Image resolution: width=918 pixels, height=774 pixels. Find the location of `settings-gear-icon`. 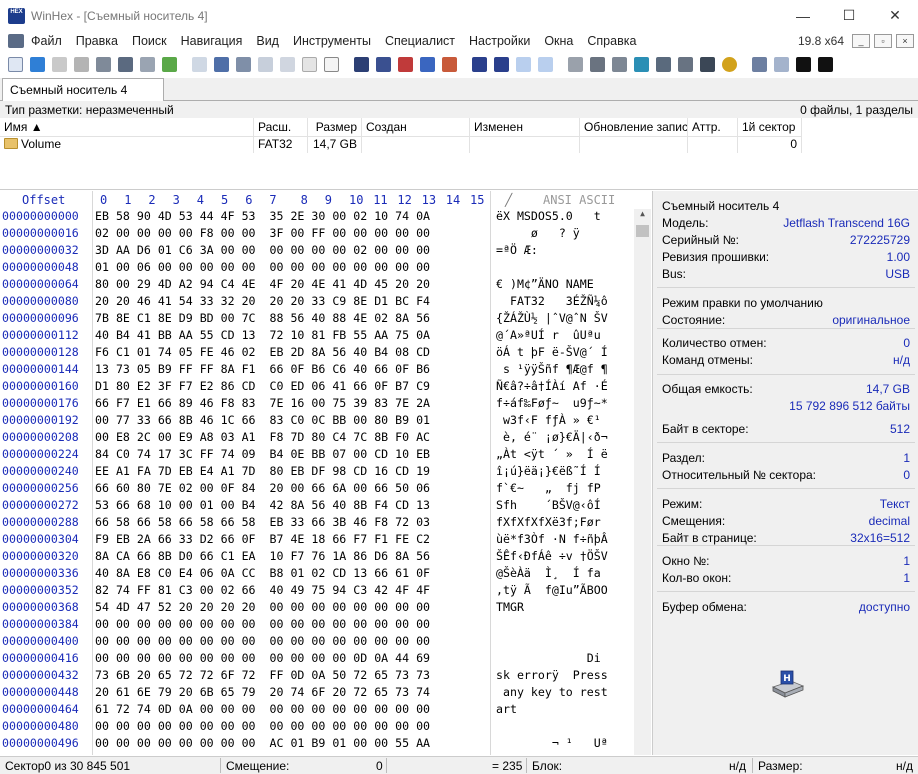

settings-gear-icon is located at coordinates (729, 64).